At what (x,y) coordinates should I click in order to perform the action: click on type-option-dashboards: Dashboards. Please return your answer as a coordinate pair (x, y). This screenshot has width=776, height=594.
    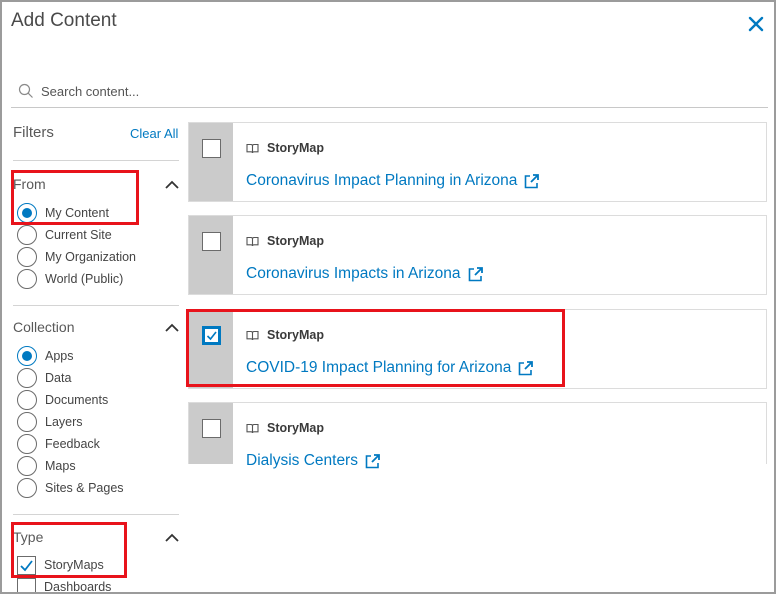
    Looking at the image, I should click on (64, 584).